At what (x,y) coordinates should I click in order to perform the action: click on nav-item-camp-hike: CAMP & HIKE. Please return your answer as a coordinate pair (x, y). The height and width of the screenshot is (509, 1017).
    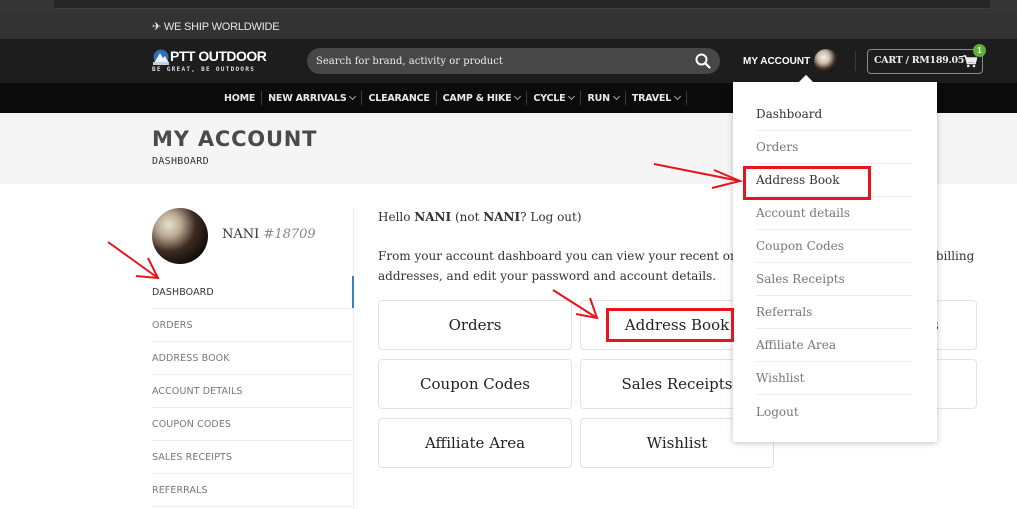
    Looking at the image, I should click on (481, 98).